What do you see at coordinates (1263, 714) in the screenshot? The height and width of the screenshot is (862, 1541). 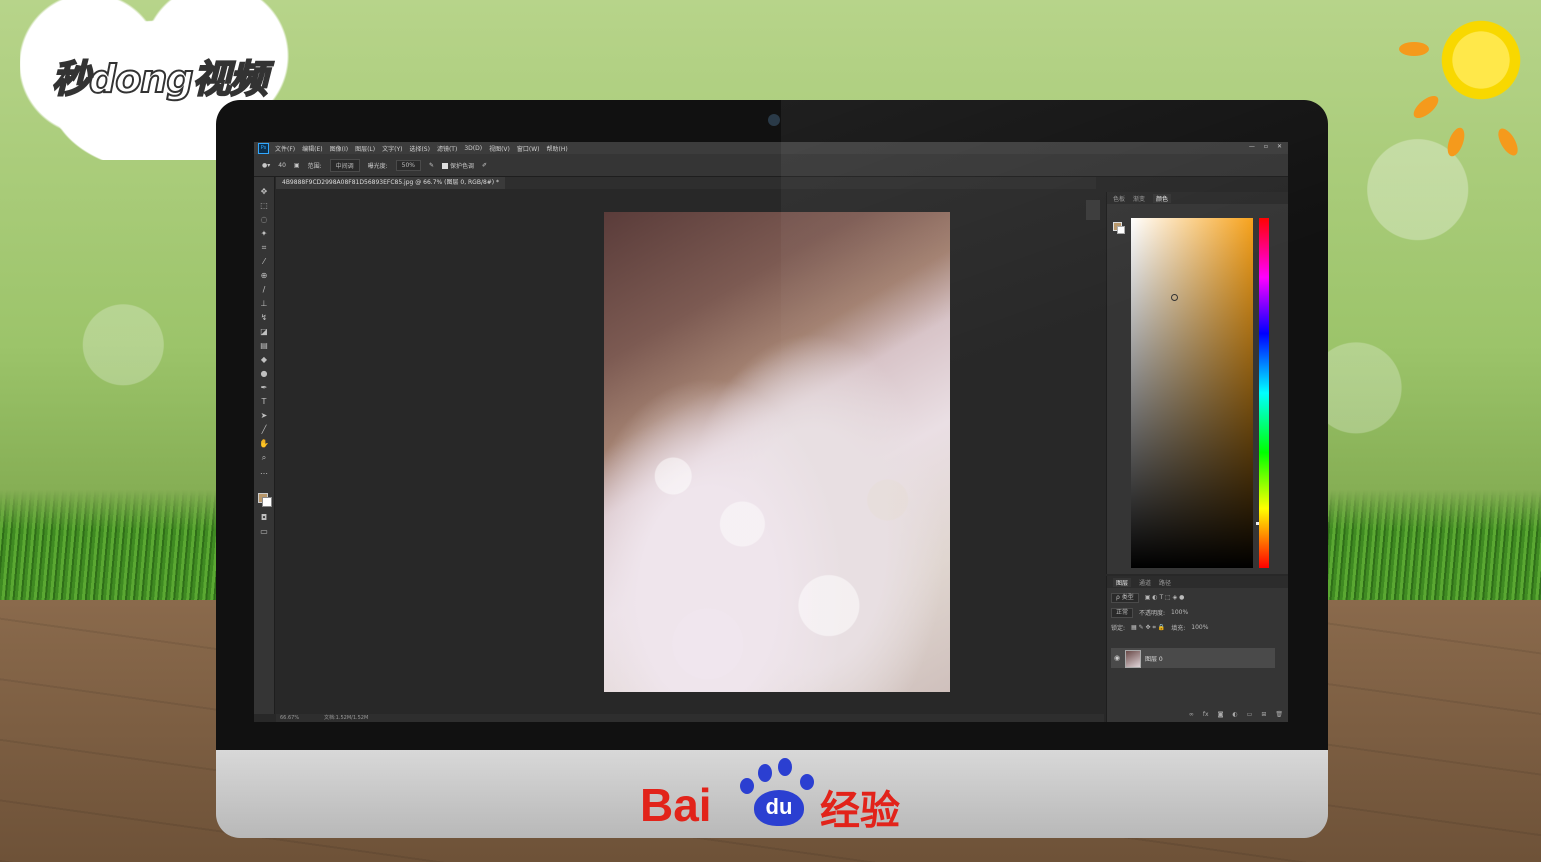 I see `new-layer-icon: ⊞` at bounding box center [1263, 714].